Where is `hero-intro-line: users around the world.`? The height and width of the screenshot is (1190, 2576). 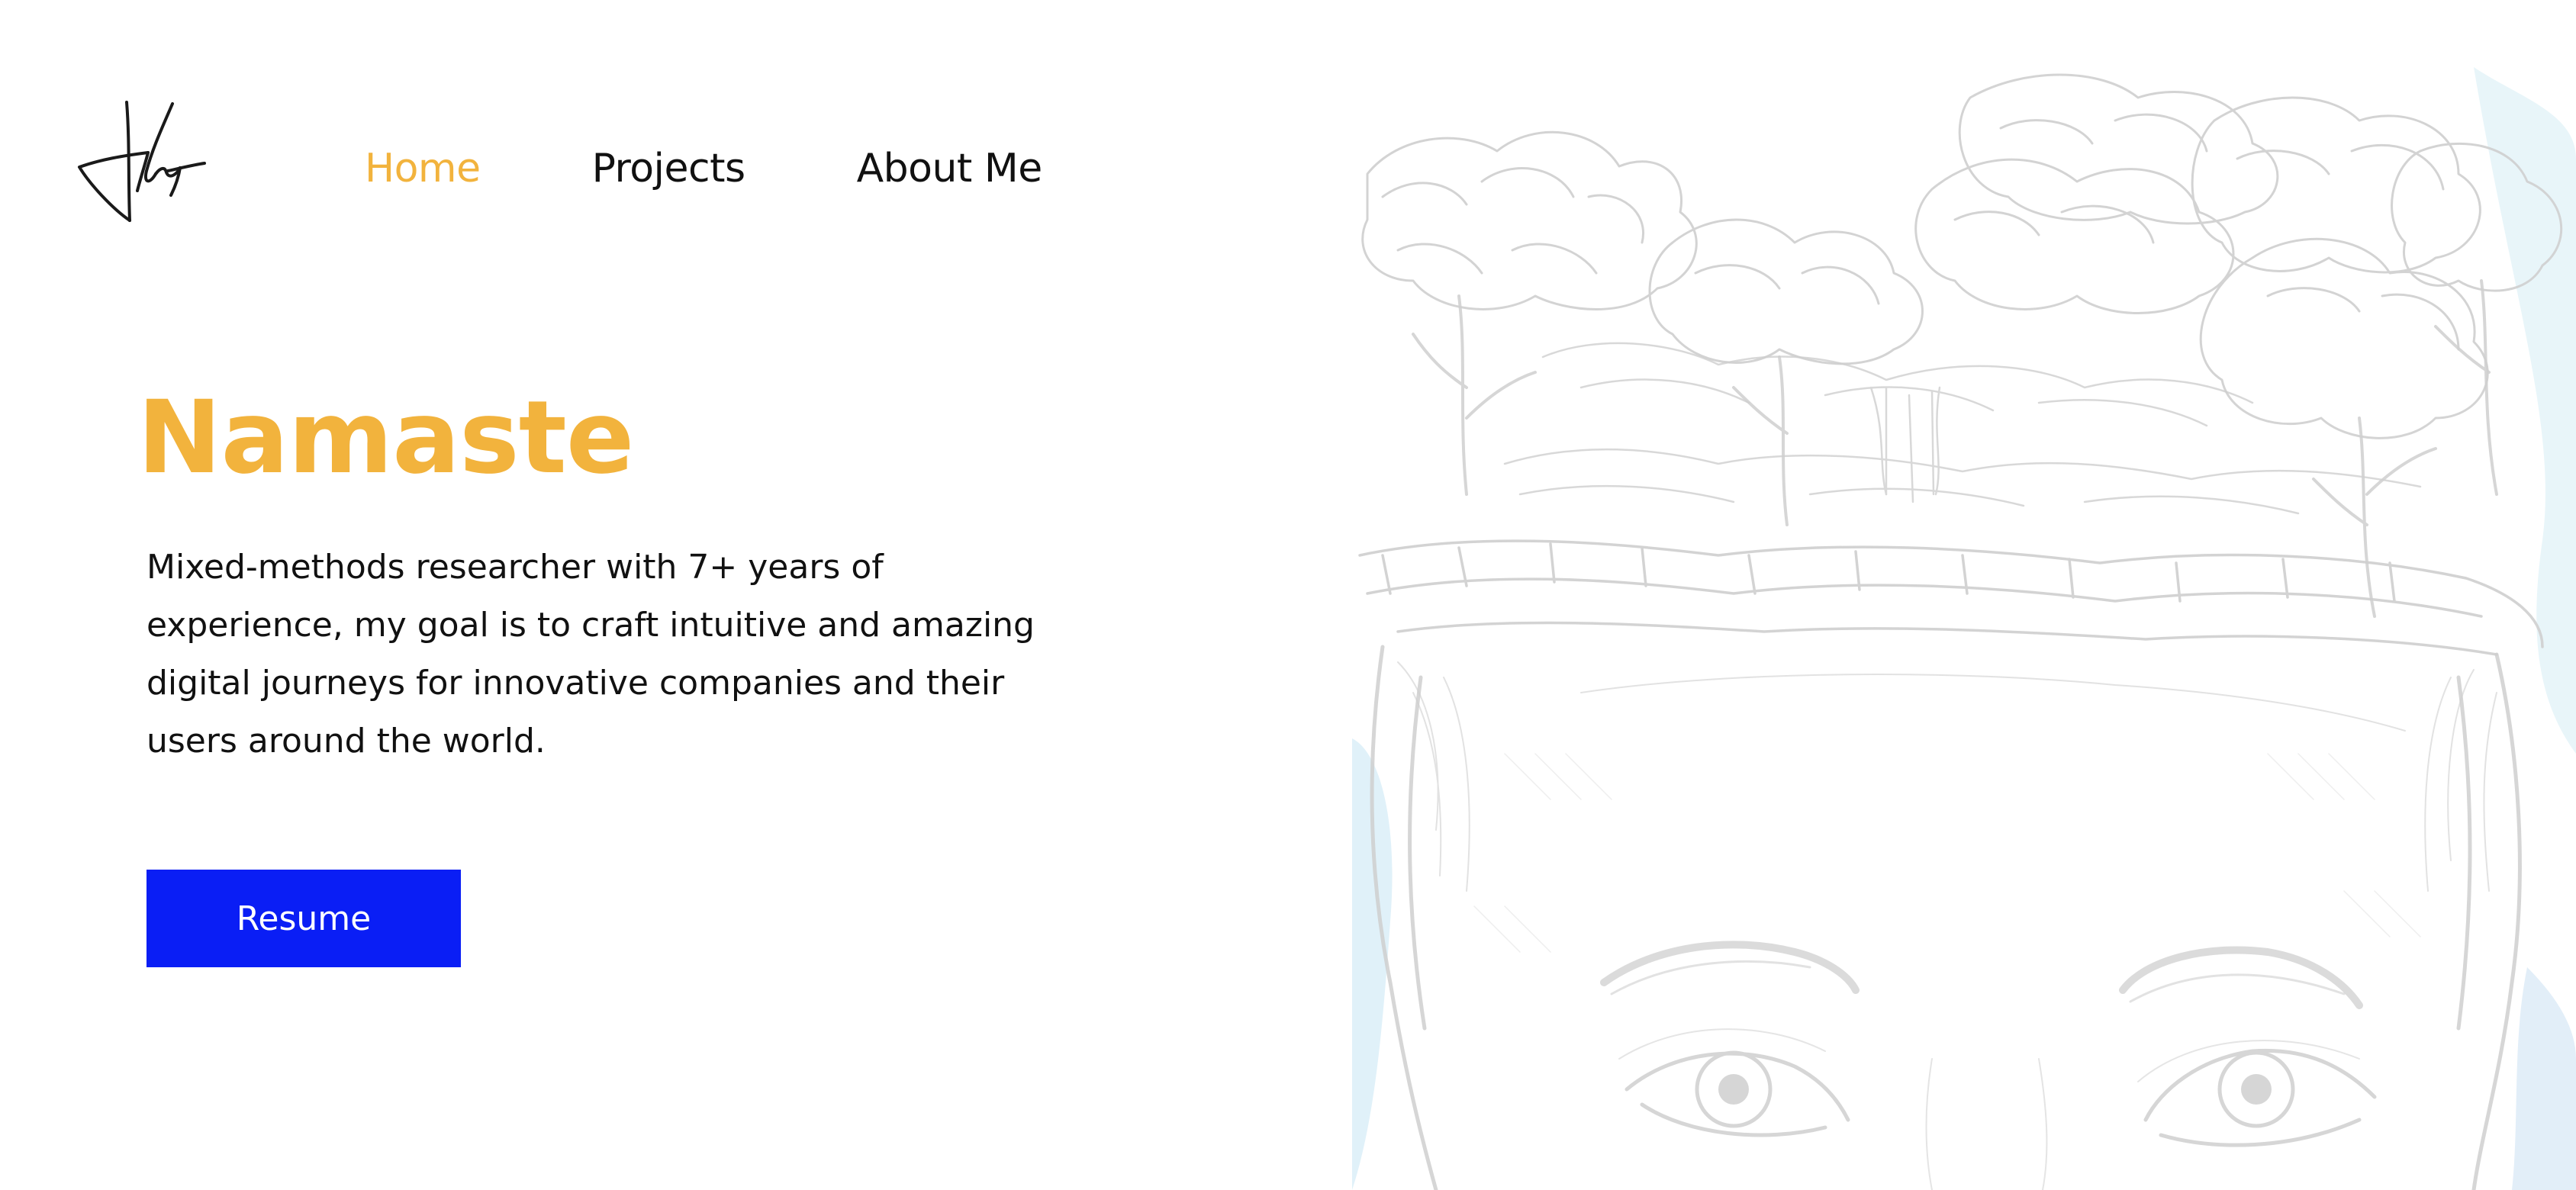 hero-intro-line: users around the world. is located at coordinates (346, 741).